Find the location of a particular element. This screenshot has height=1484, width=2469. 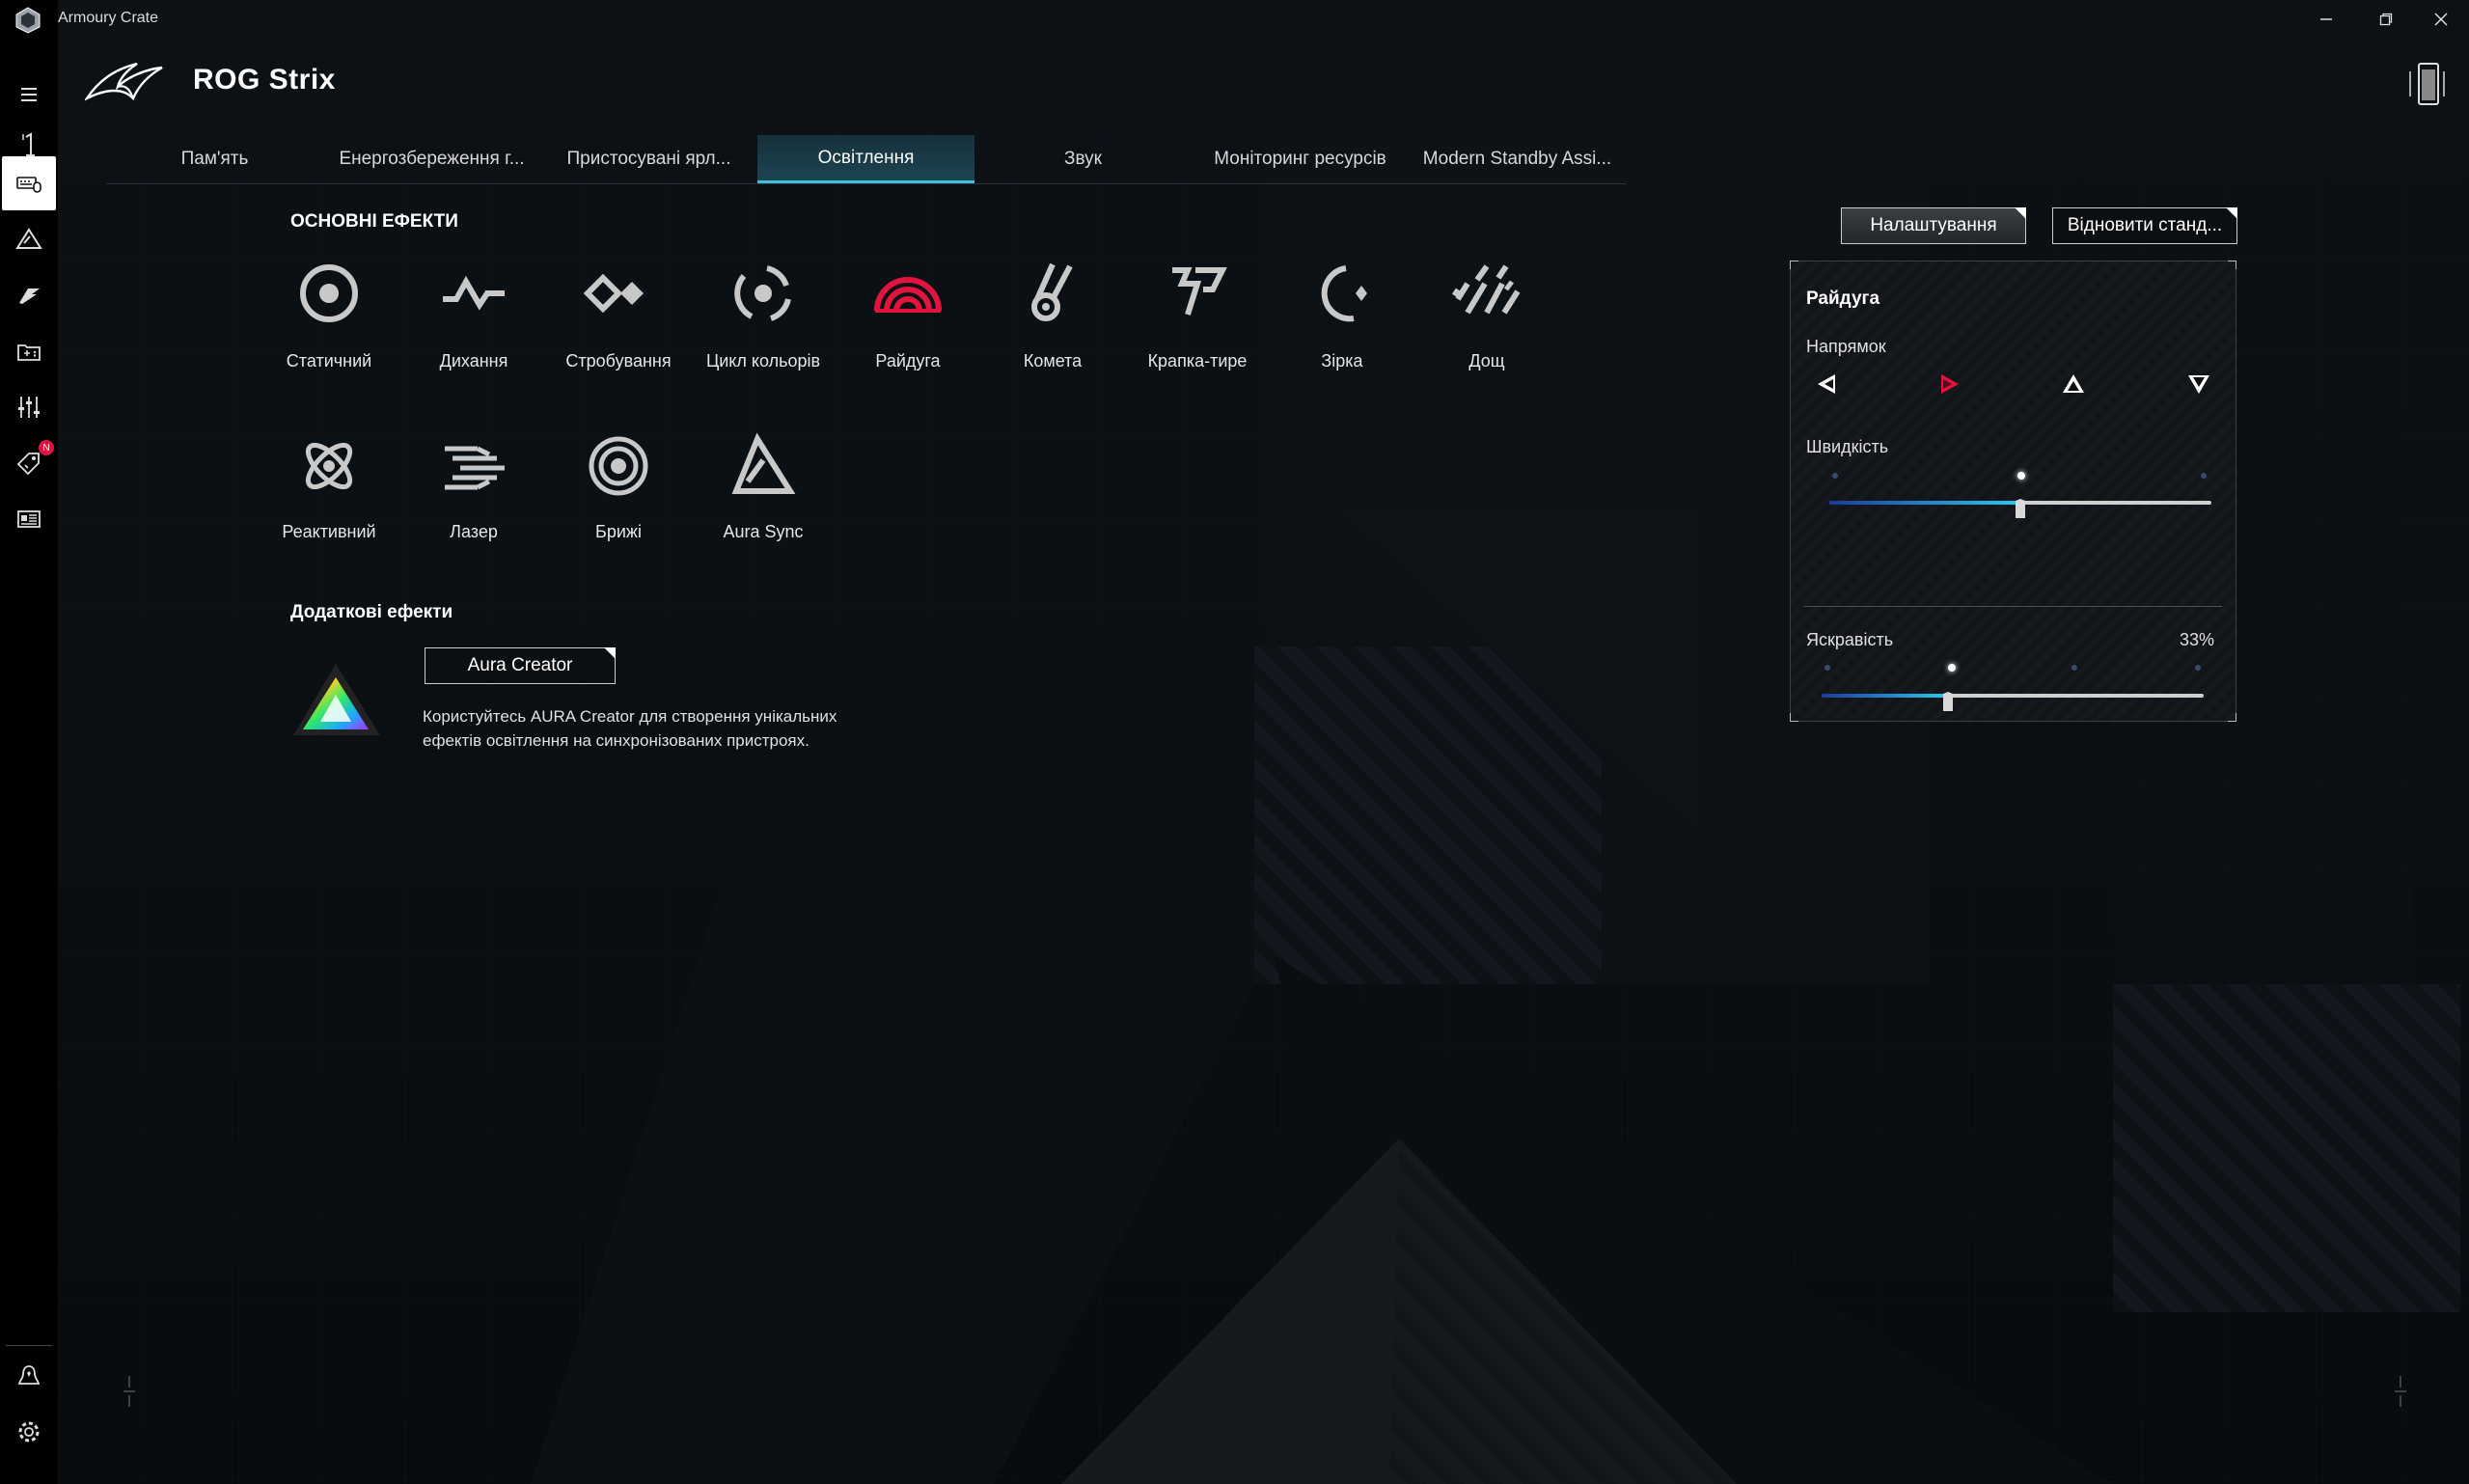

effect-strobing: Стробування is located at coordinates (618, 334).